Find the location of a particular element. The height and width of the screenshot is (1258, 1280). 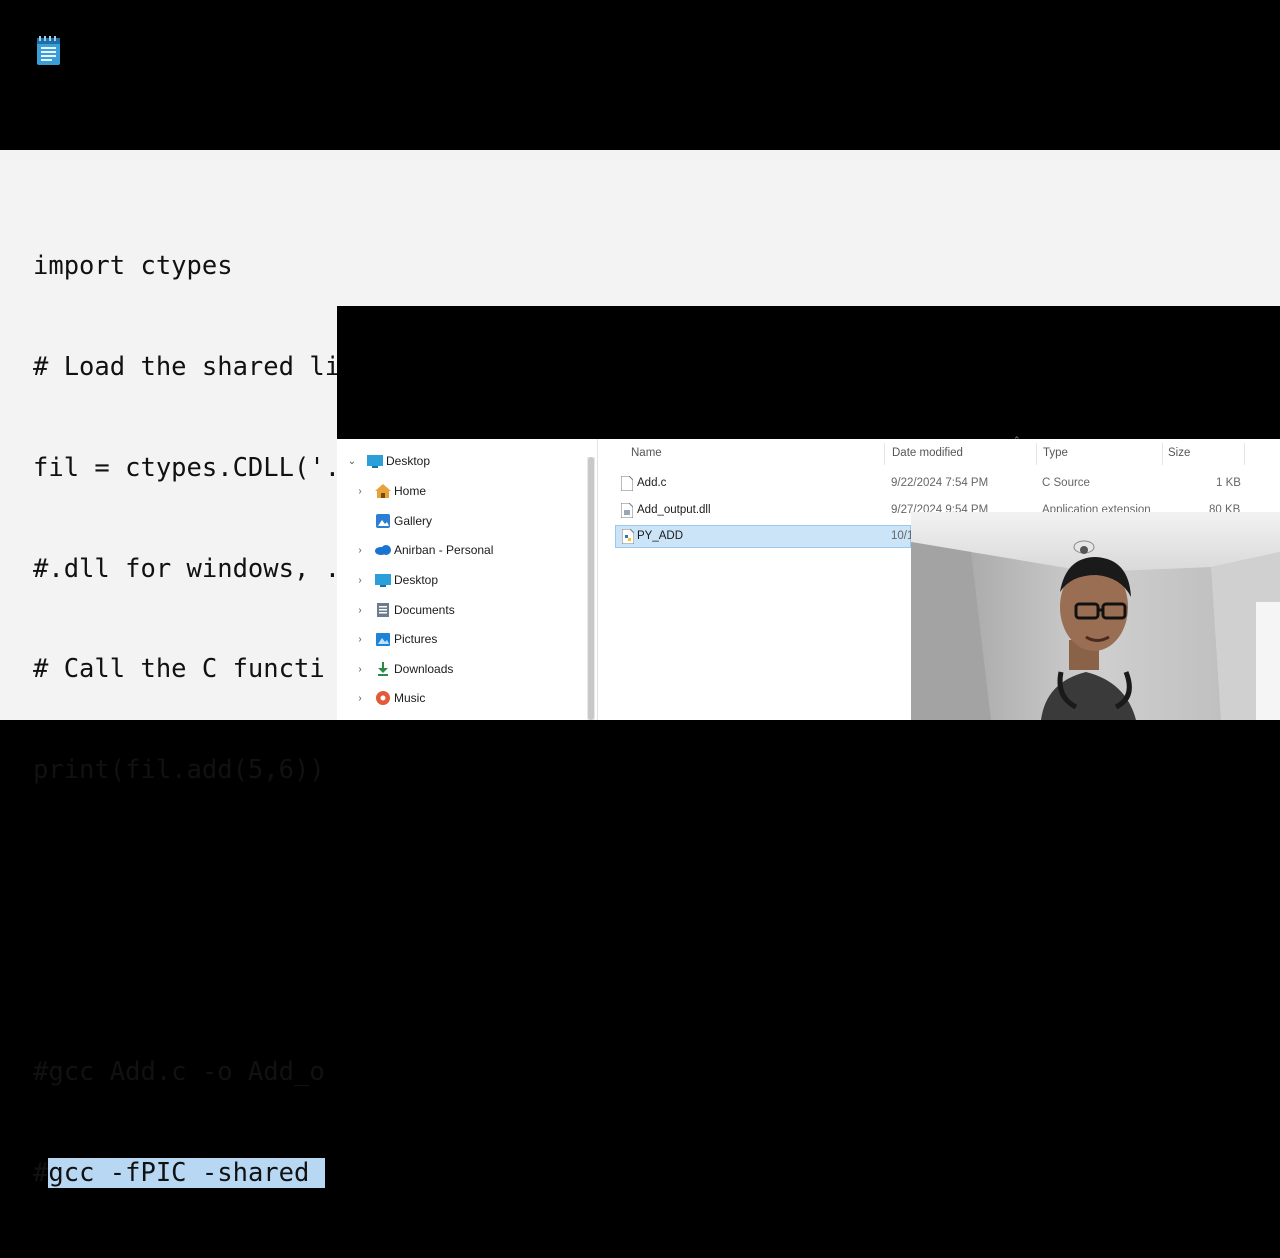

nav-item-desktop-root: ⌄ Desktop is located at coordinates (461, 461).